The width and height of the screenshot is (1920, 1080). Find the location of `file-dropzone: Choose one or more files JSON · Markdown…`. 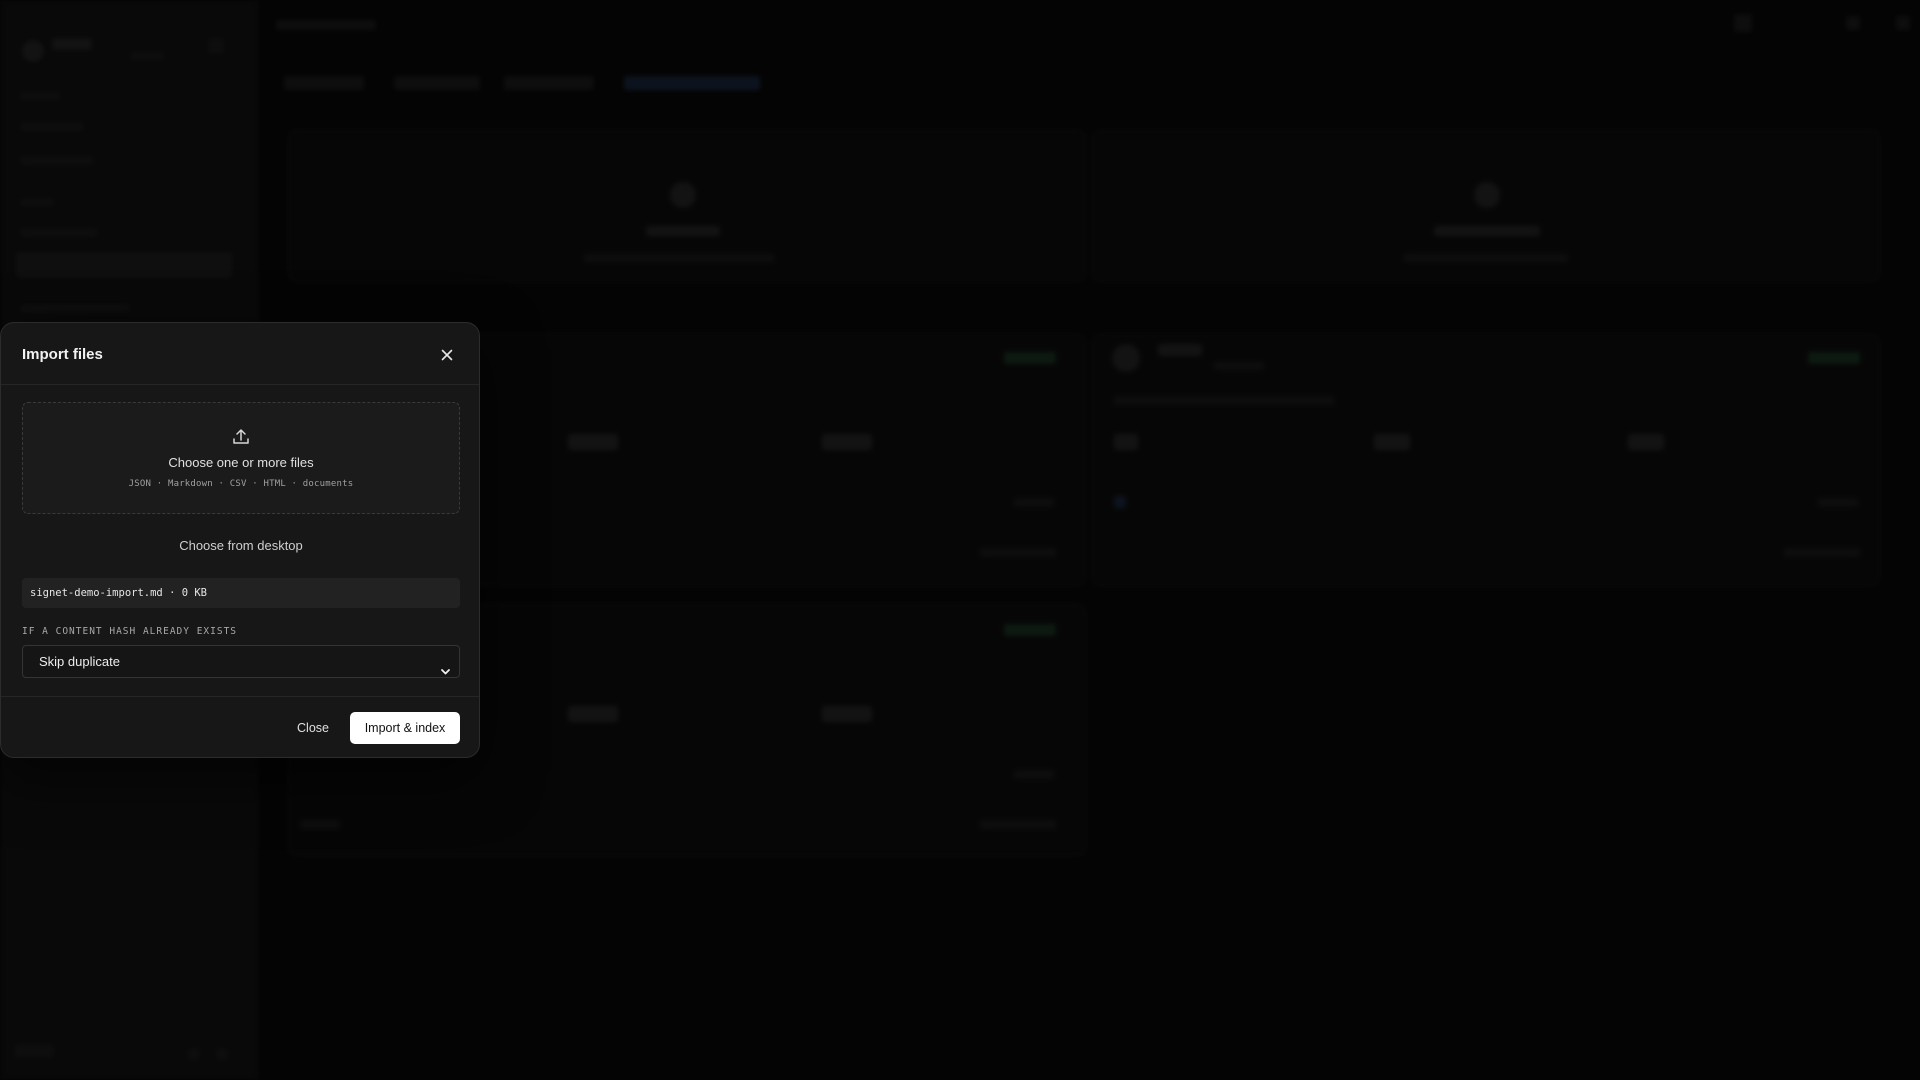

file-dropzone: Choose one or more files JSON · Markdown… is located at coordinates (241, 458).